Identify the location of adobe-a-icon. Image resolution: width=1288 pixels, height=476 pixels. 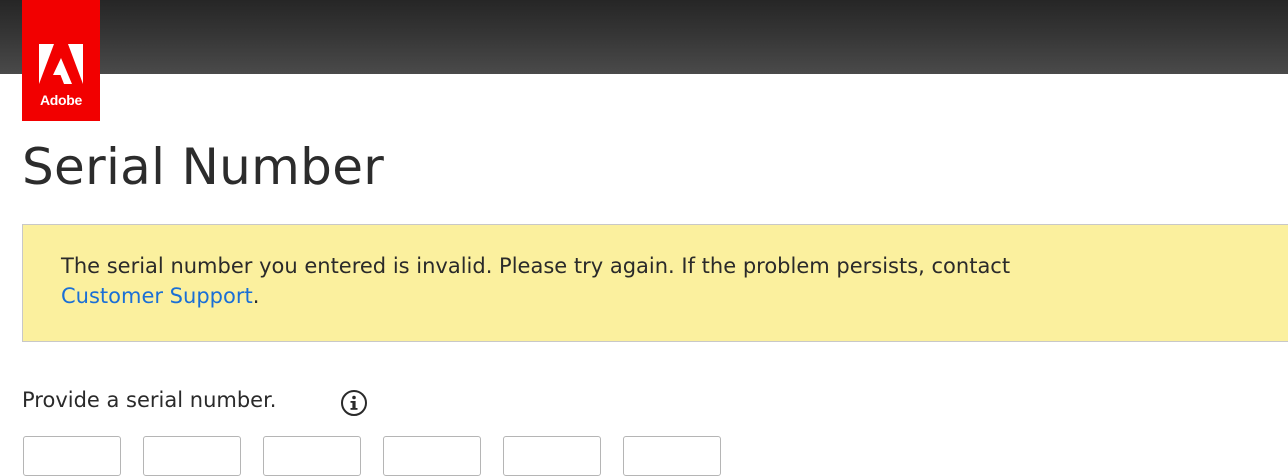
(61, 64).